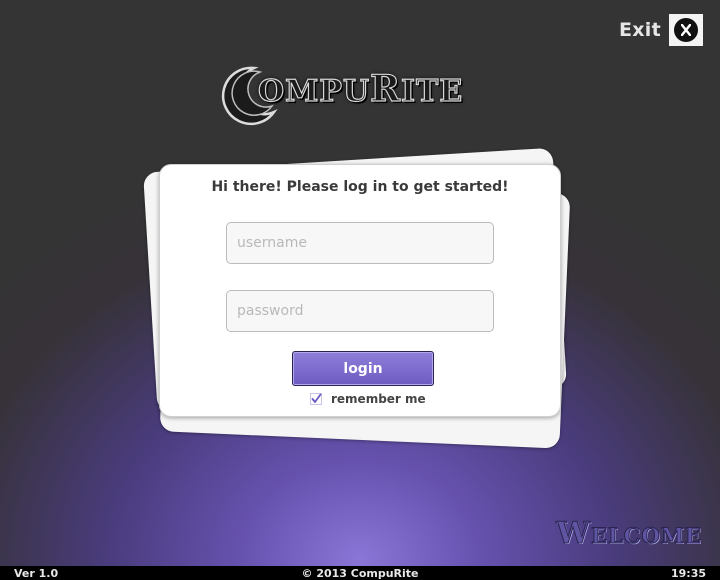  What do you see at coordinates (629, 534) in the screenshot?
I see `welcome-watermark: Welcome` at bounding box center [629, 534].